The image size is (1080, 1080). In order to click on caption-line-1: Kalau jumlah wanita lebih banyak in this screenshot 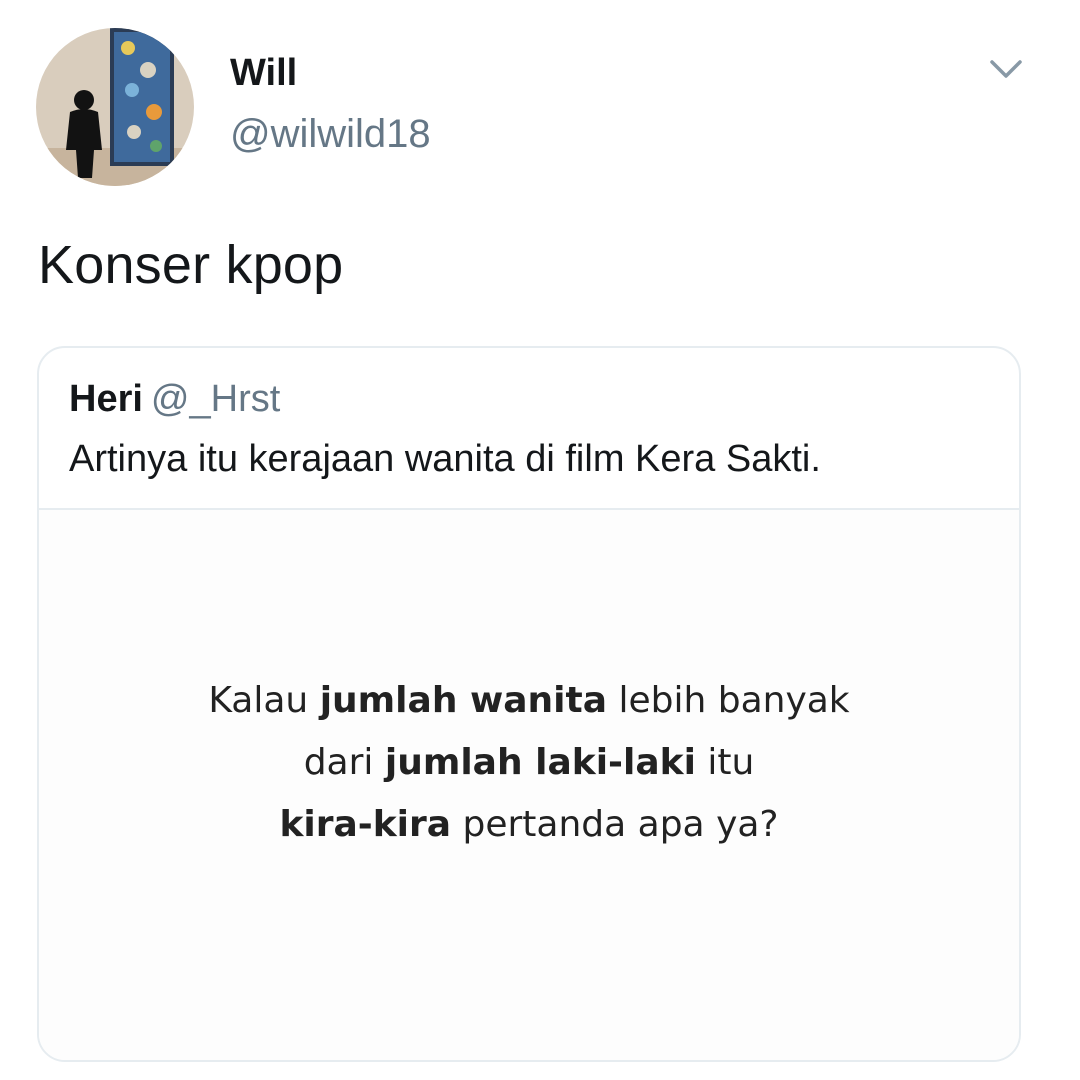, I will do `click(529, 700)`.